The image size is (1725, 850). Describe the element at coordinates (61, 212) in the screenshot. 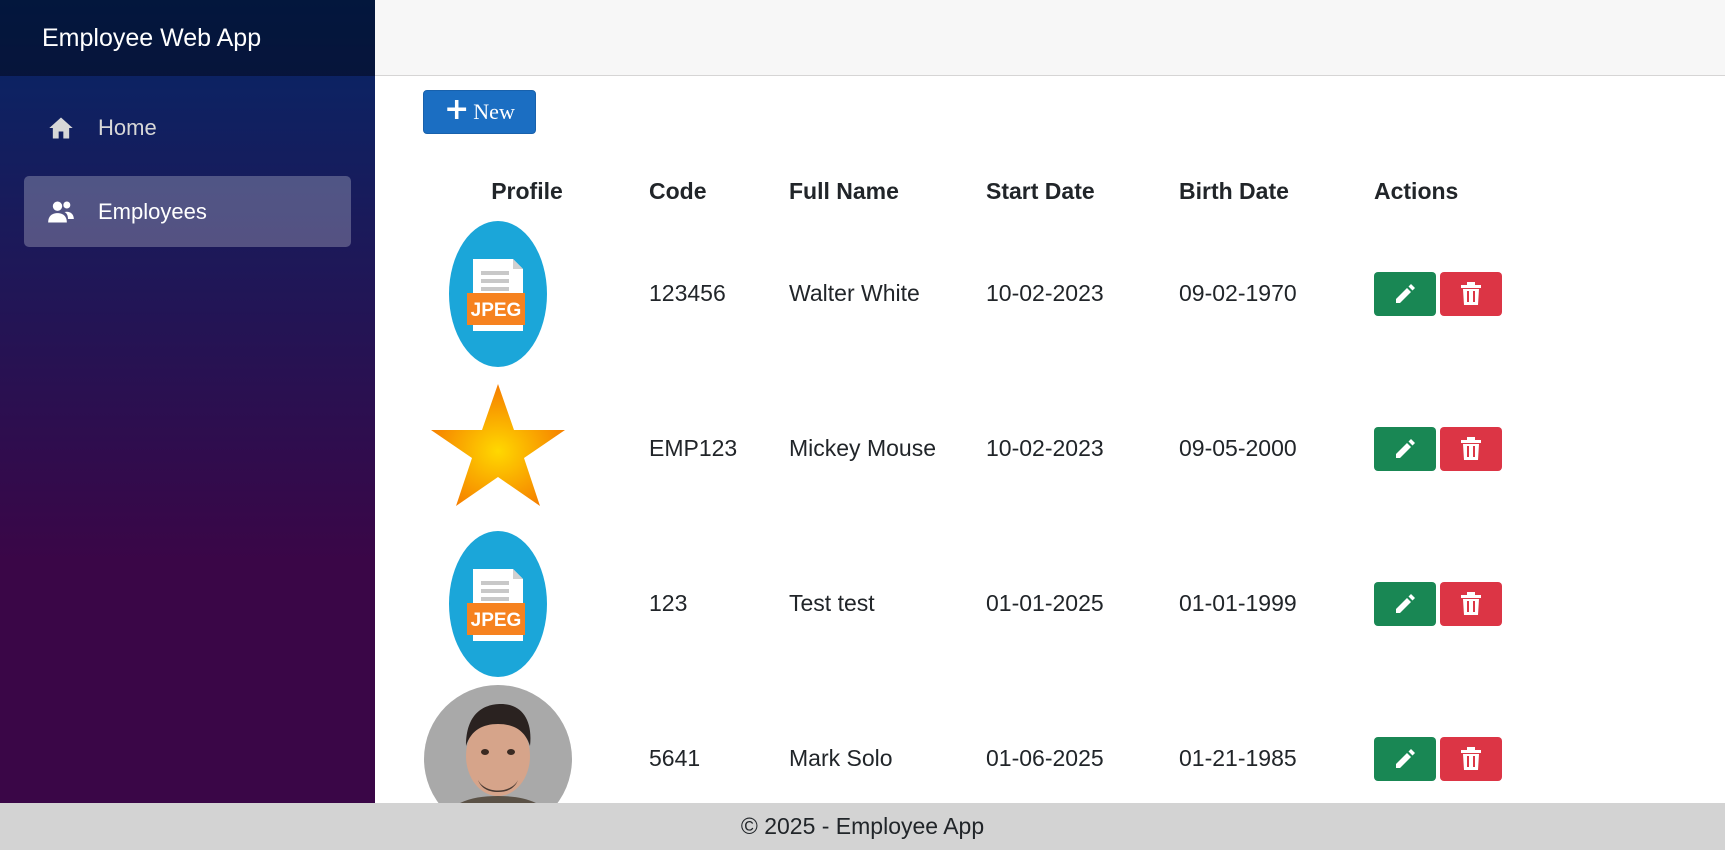

I see `people-icon` at that location.